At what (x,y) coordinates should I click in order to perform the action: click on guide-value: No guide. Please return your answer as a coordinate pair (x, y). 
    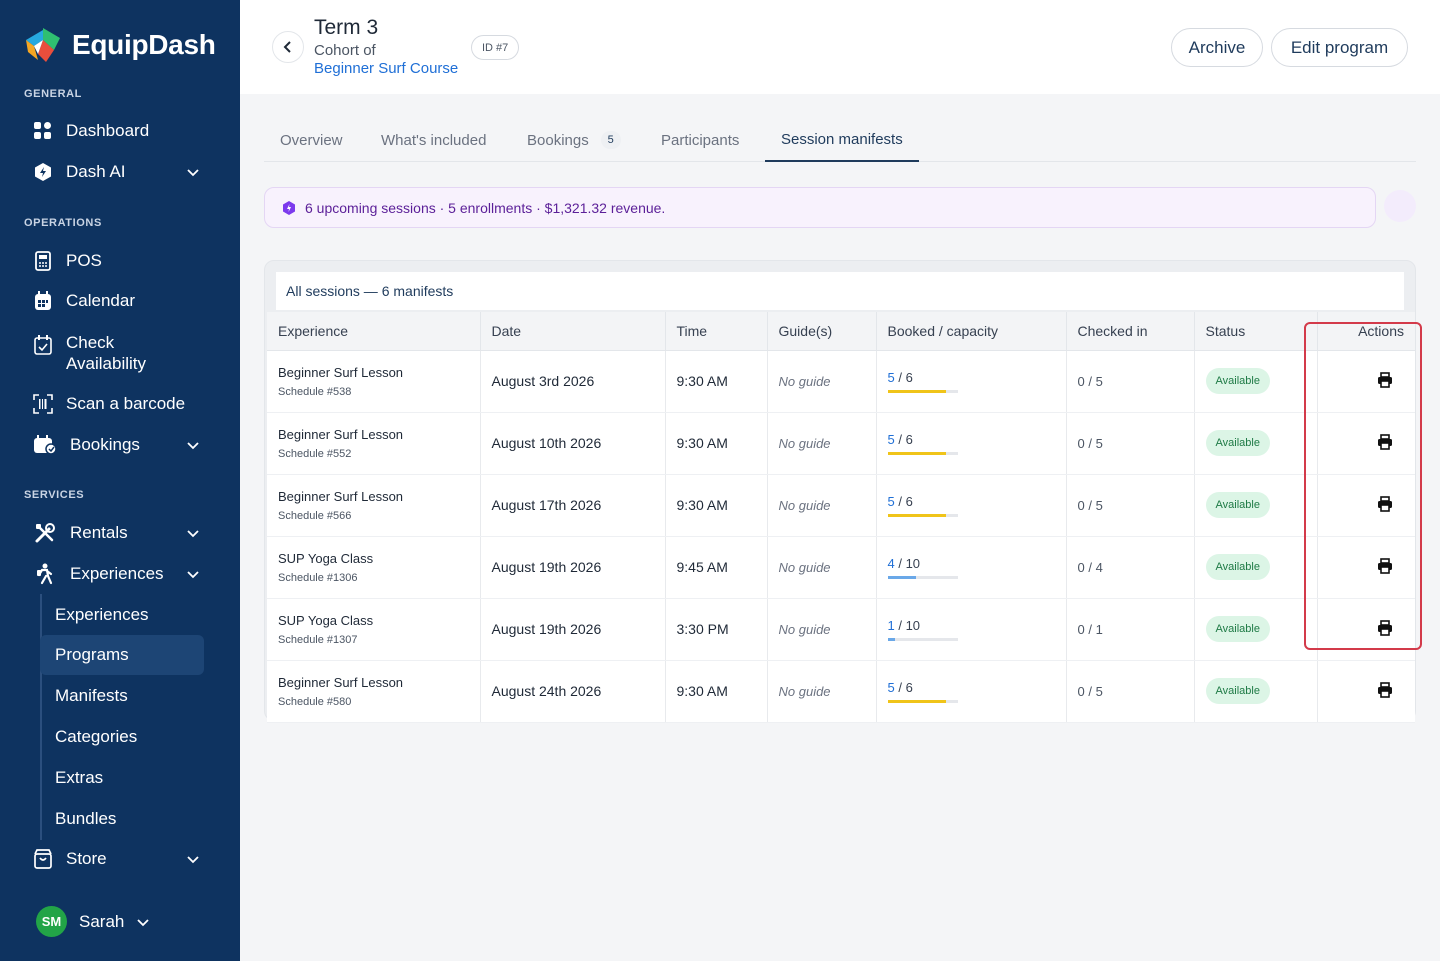
    Looking at the image, I should click on (804, 381).